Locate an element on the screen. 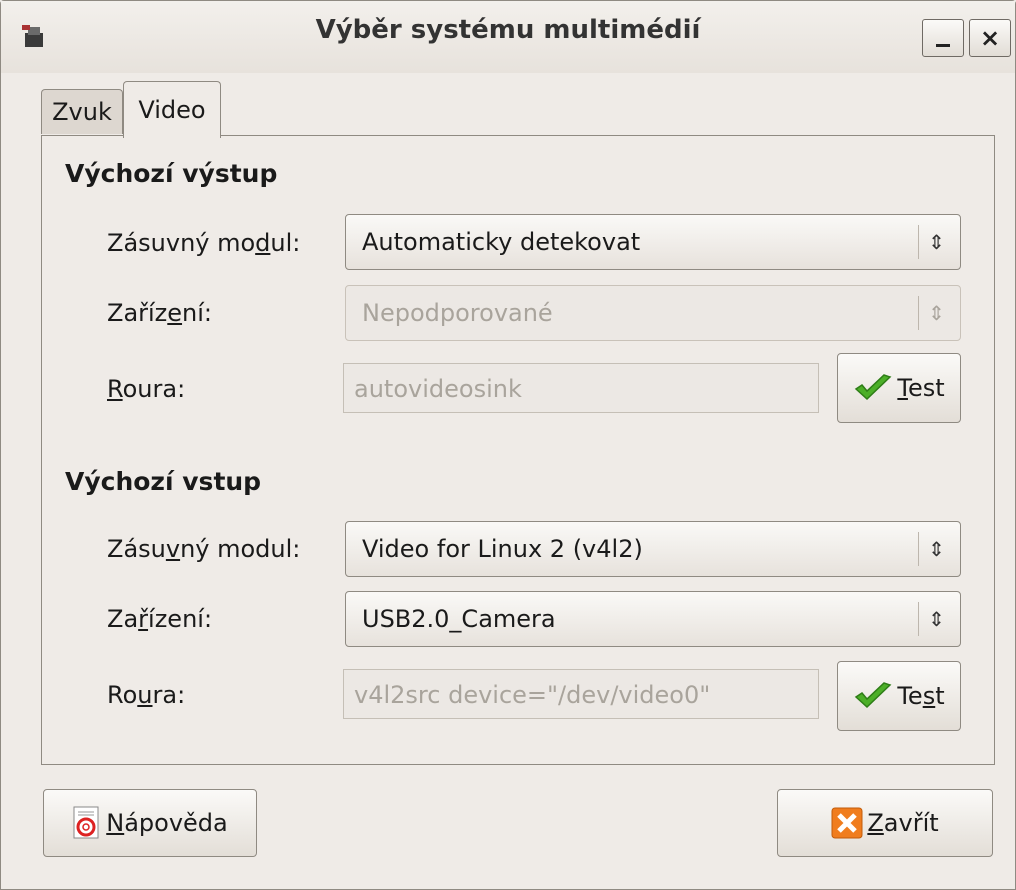  input-pipeline-label: Roura: is located at coordinates (146, 695).